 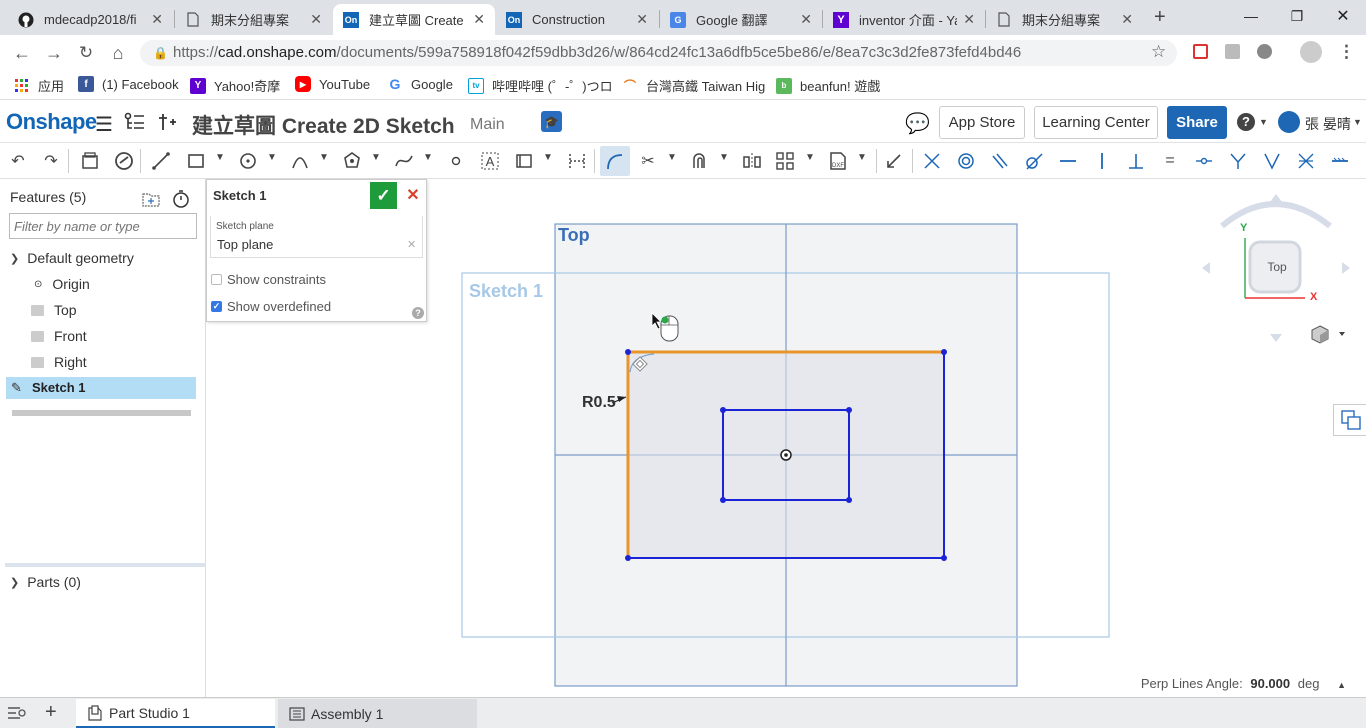 I want to click on cancel-button: ✕, so click(x=413, y=195).